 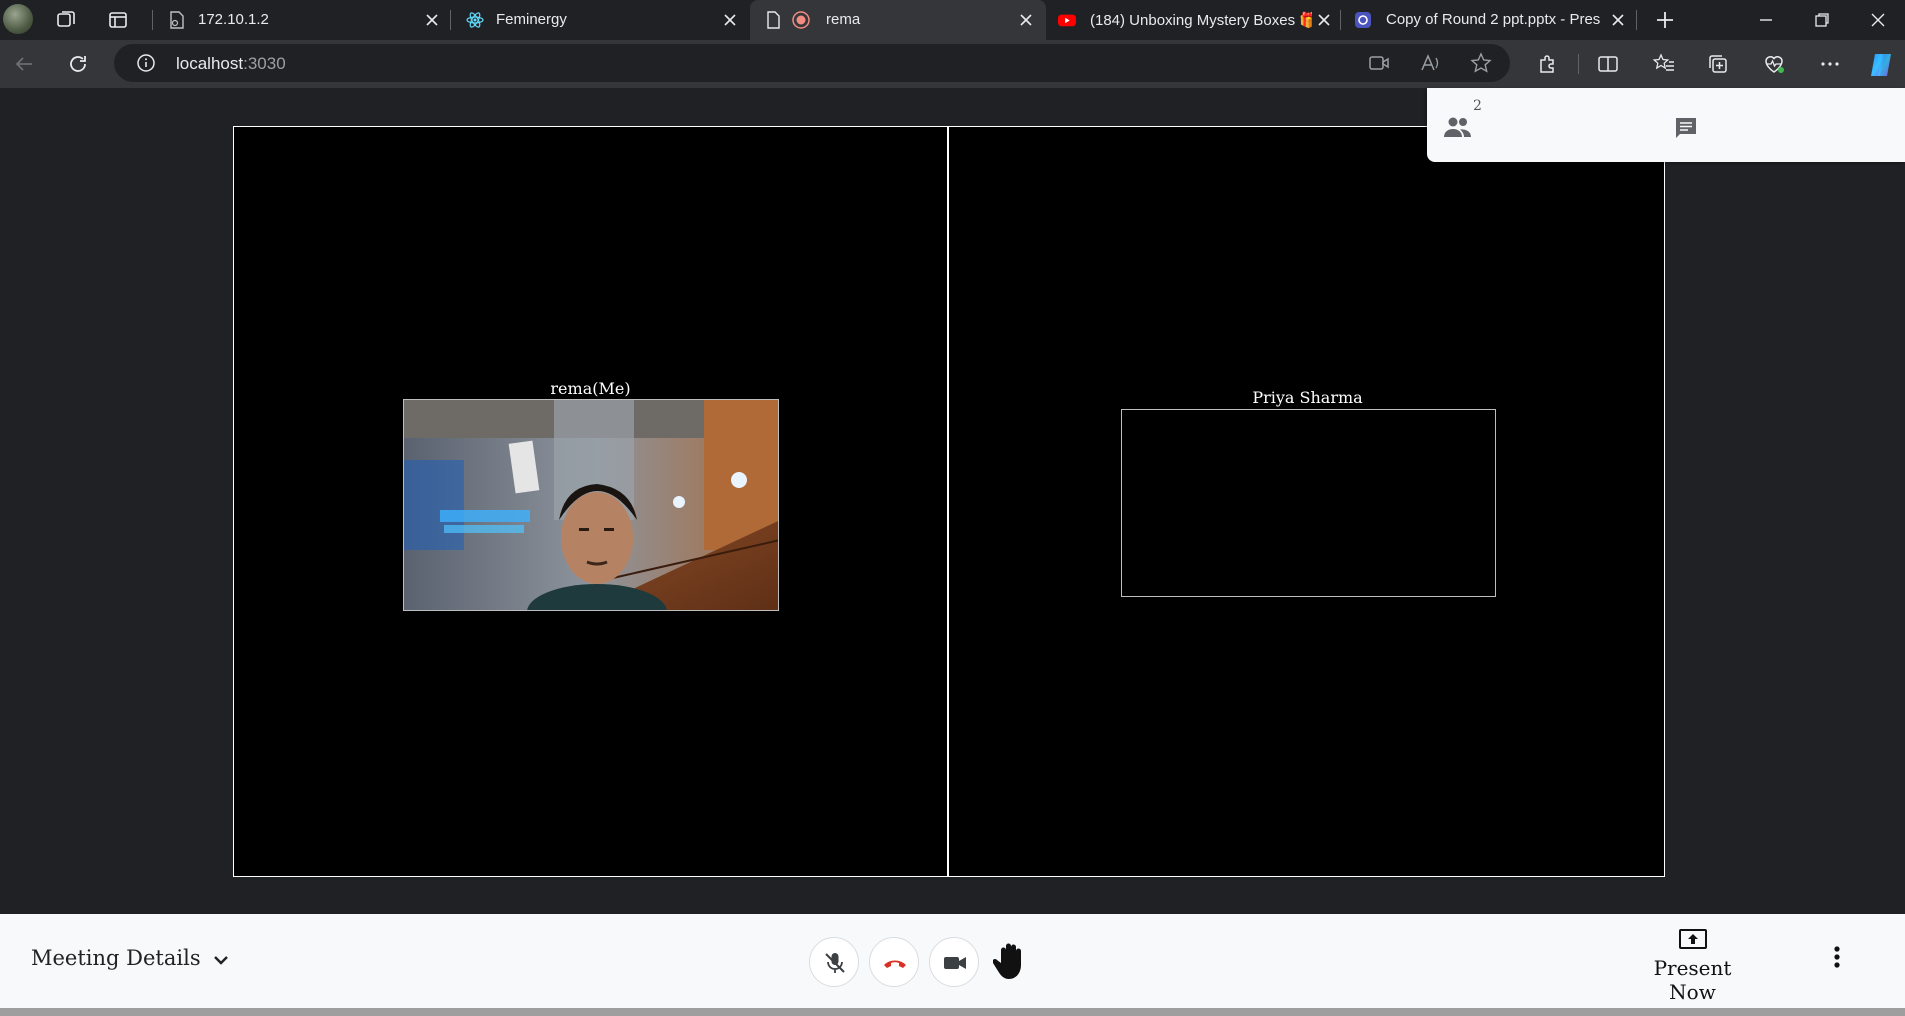 What do you see at coordinates (599, 20) in the screenshot?
I see `tab-feminergy: Feminergy` at bounding box center [599, 20].